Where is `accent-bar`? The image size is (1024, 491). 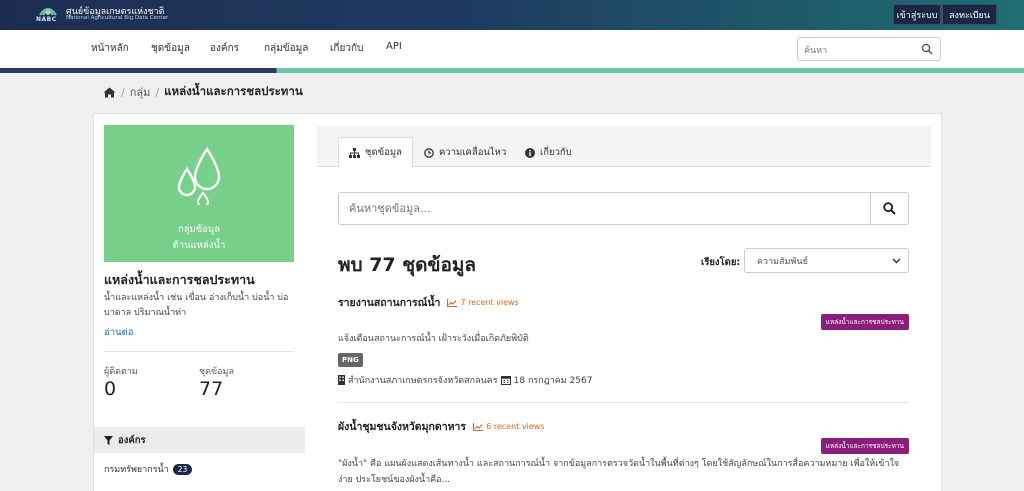 accent-bar is located at coordinates (512, 70).